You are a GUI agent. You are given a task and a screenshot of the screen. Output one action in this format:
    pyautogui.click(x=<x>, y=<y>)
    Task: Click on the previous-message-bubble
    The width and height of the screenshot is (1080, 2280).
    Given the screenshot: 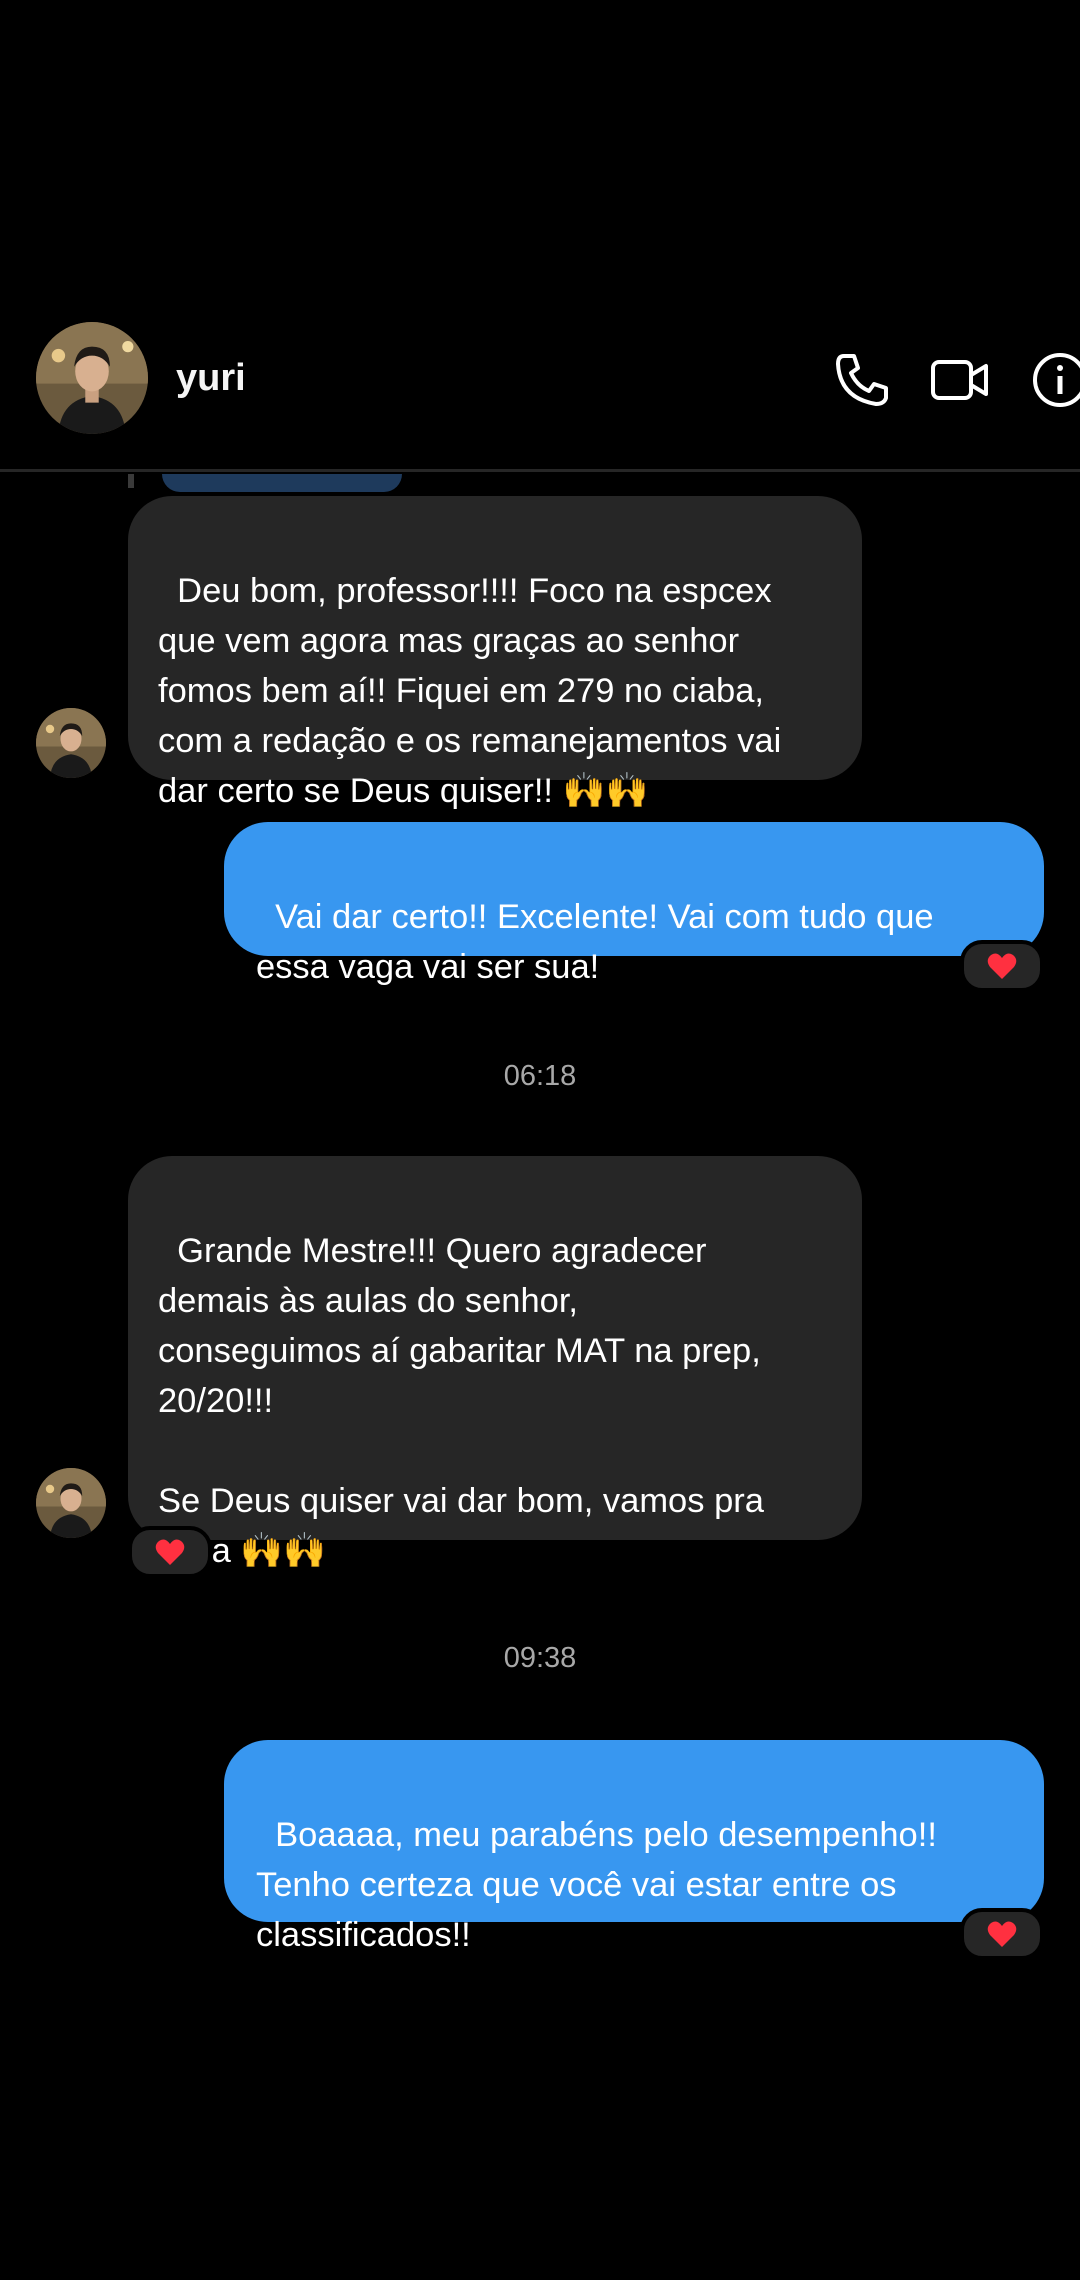 What is the action you would take?
    pyautogui.click(x=282, y=483)
    